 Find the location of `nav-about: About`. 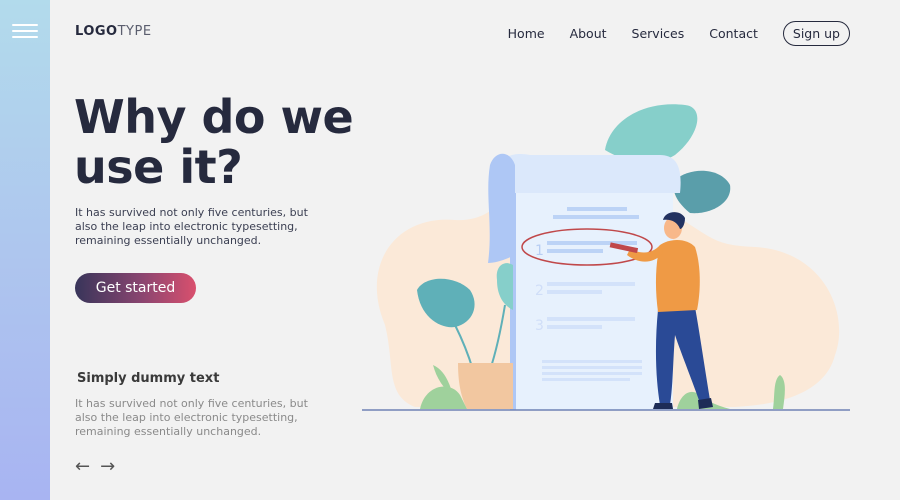

nav-about: About is located at coordinates (588, 33).